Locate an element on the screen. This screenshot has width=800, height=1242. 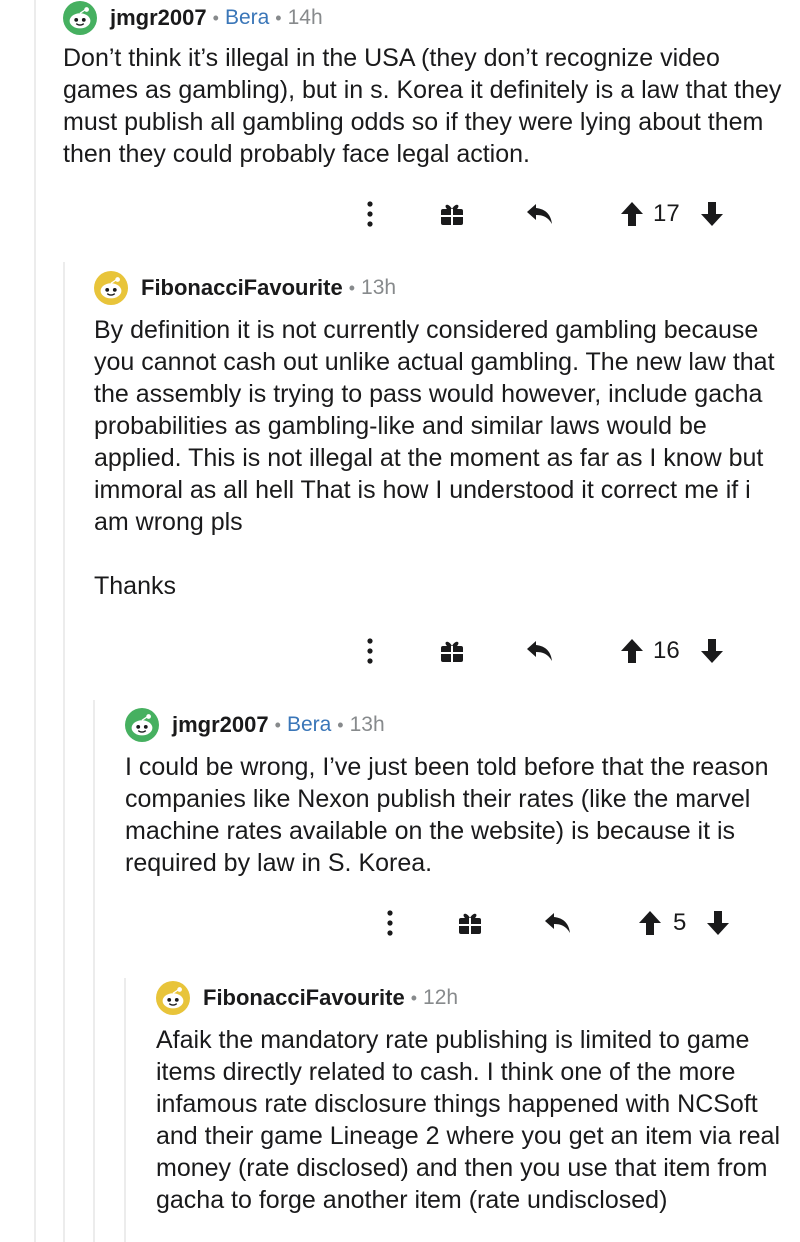
comment-text: Thanks is located at coordinates (135, 586).